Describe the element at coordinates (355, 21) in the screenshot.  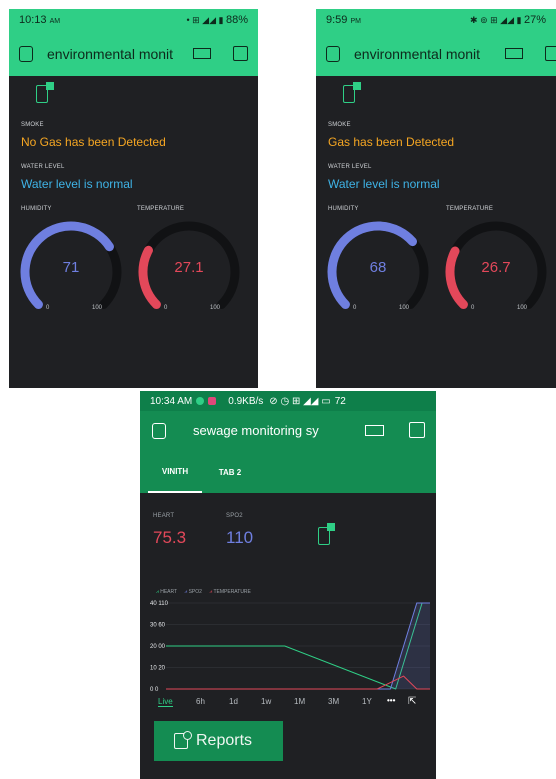
I see `status-ampm: PM` at that location.